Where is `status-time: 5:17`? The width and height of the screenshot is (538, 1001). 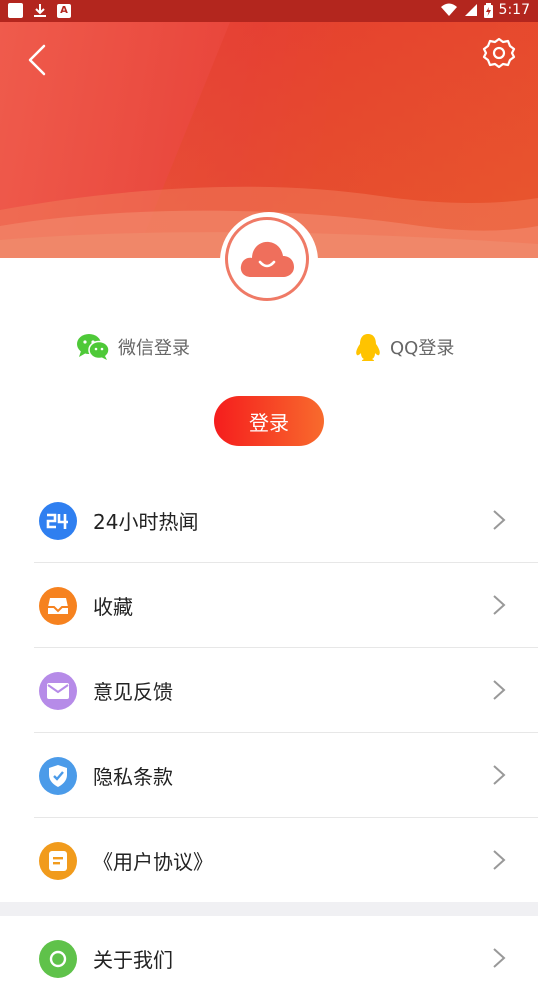 status-time: 5:17 is located at coordinates (514, 10).